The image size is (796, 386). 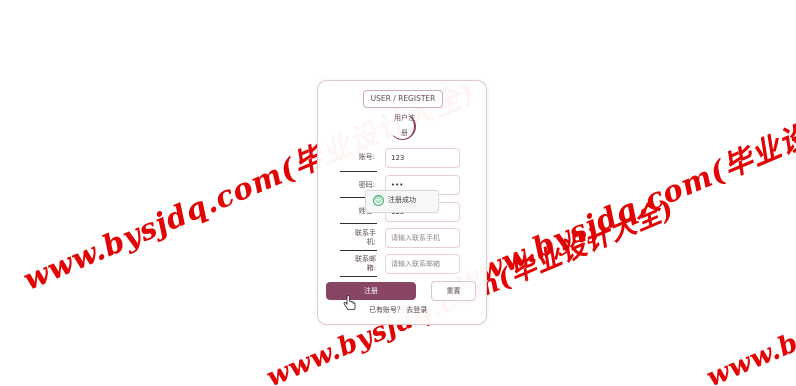 I want to click on account-label: 账号:, so click(x=366, y=157).